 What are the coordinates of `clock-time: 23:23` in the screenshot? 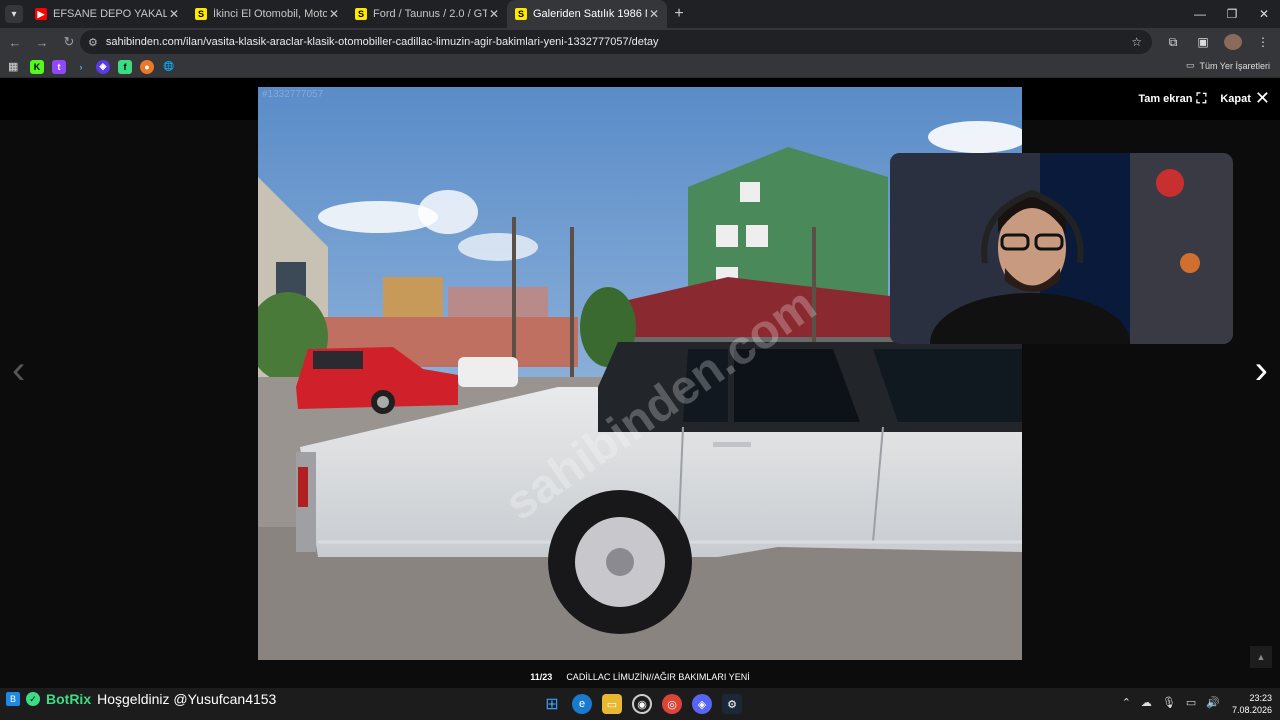 It's located at (1260, 698).